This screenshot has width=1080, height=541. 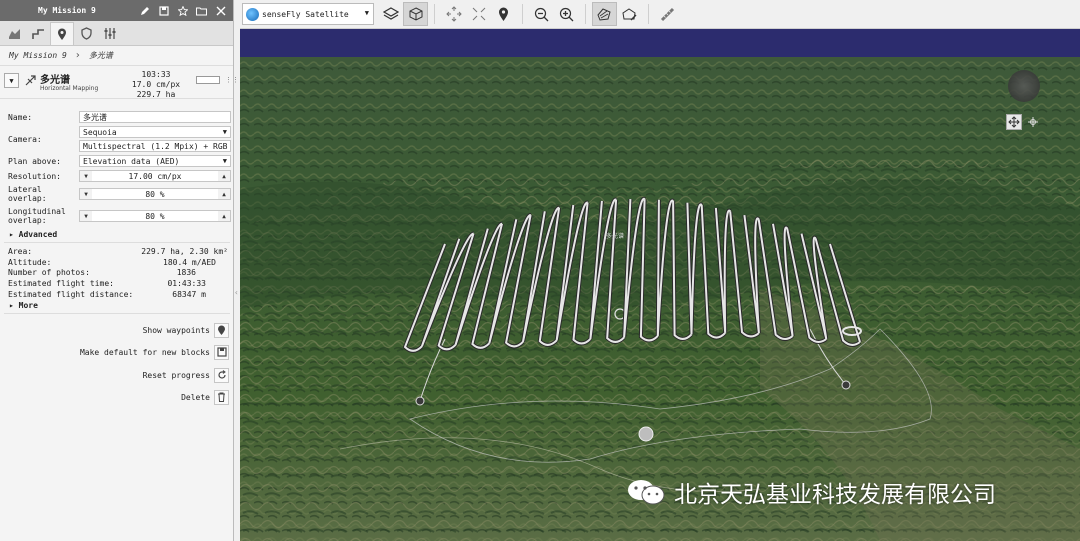 I want to click on collapse-view-icon, so click(x=478, y=14).